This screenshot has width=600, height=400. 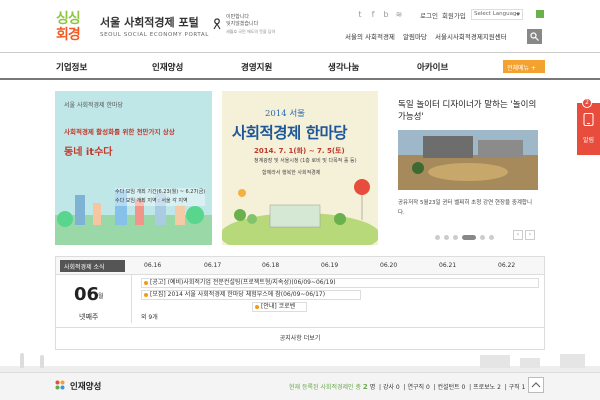 I want to click on stats-unit: 명, so click(x=372, y=387).